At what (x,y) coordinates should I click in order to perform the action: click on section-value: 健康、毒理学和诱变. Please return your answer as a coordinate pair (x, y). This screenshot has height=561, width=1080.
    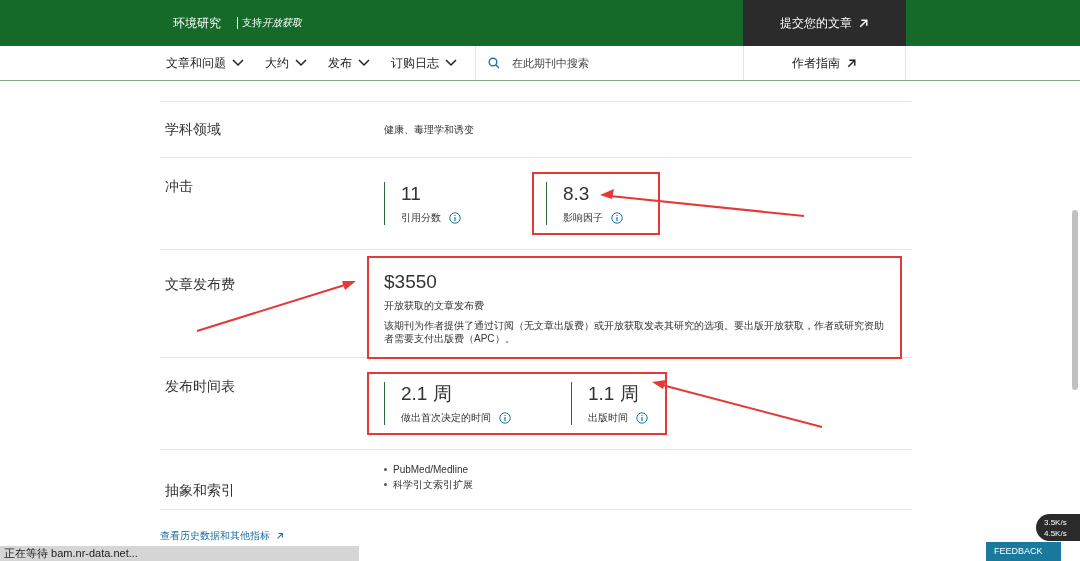
    Looking at the image, I should click on (429, 130).